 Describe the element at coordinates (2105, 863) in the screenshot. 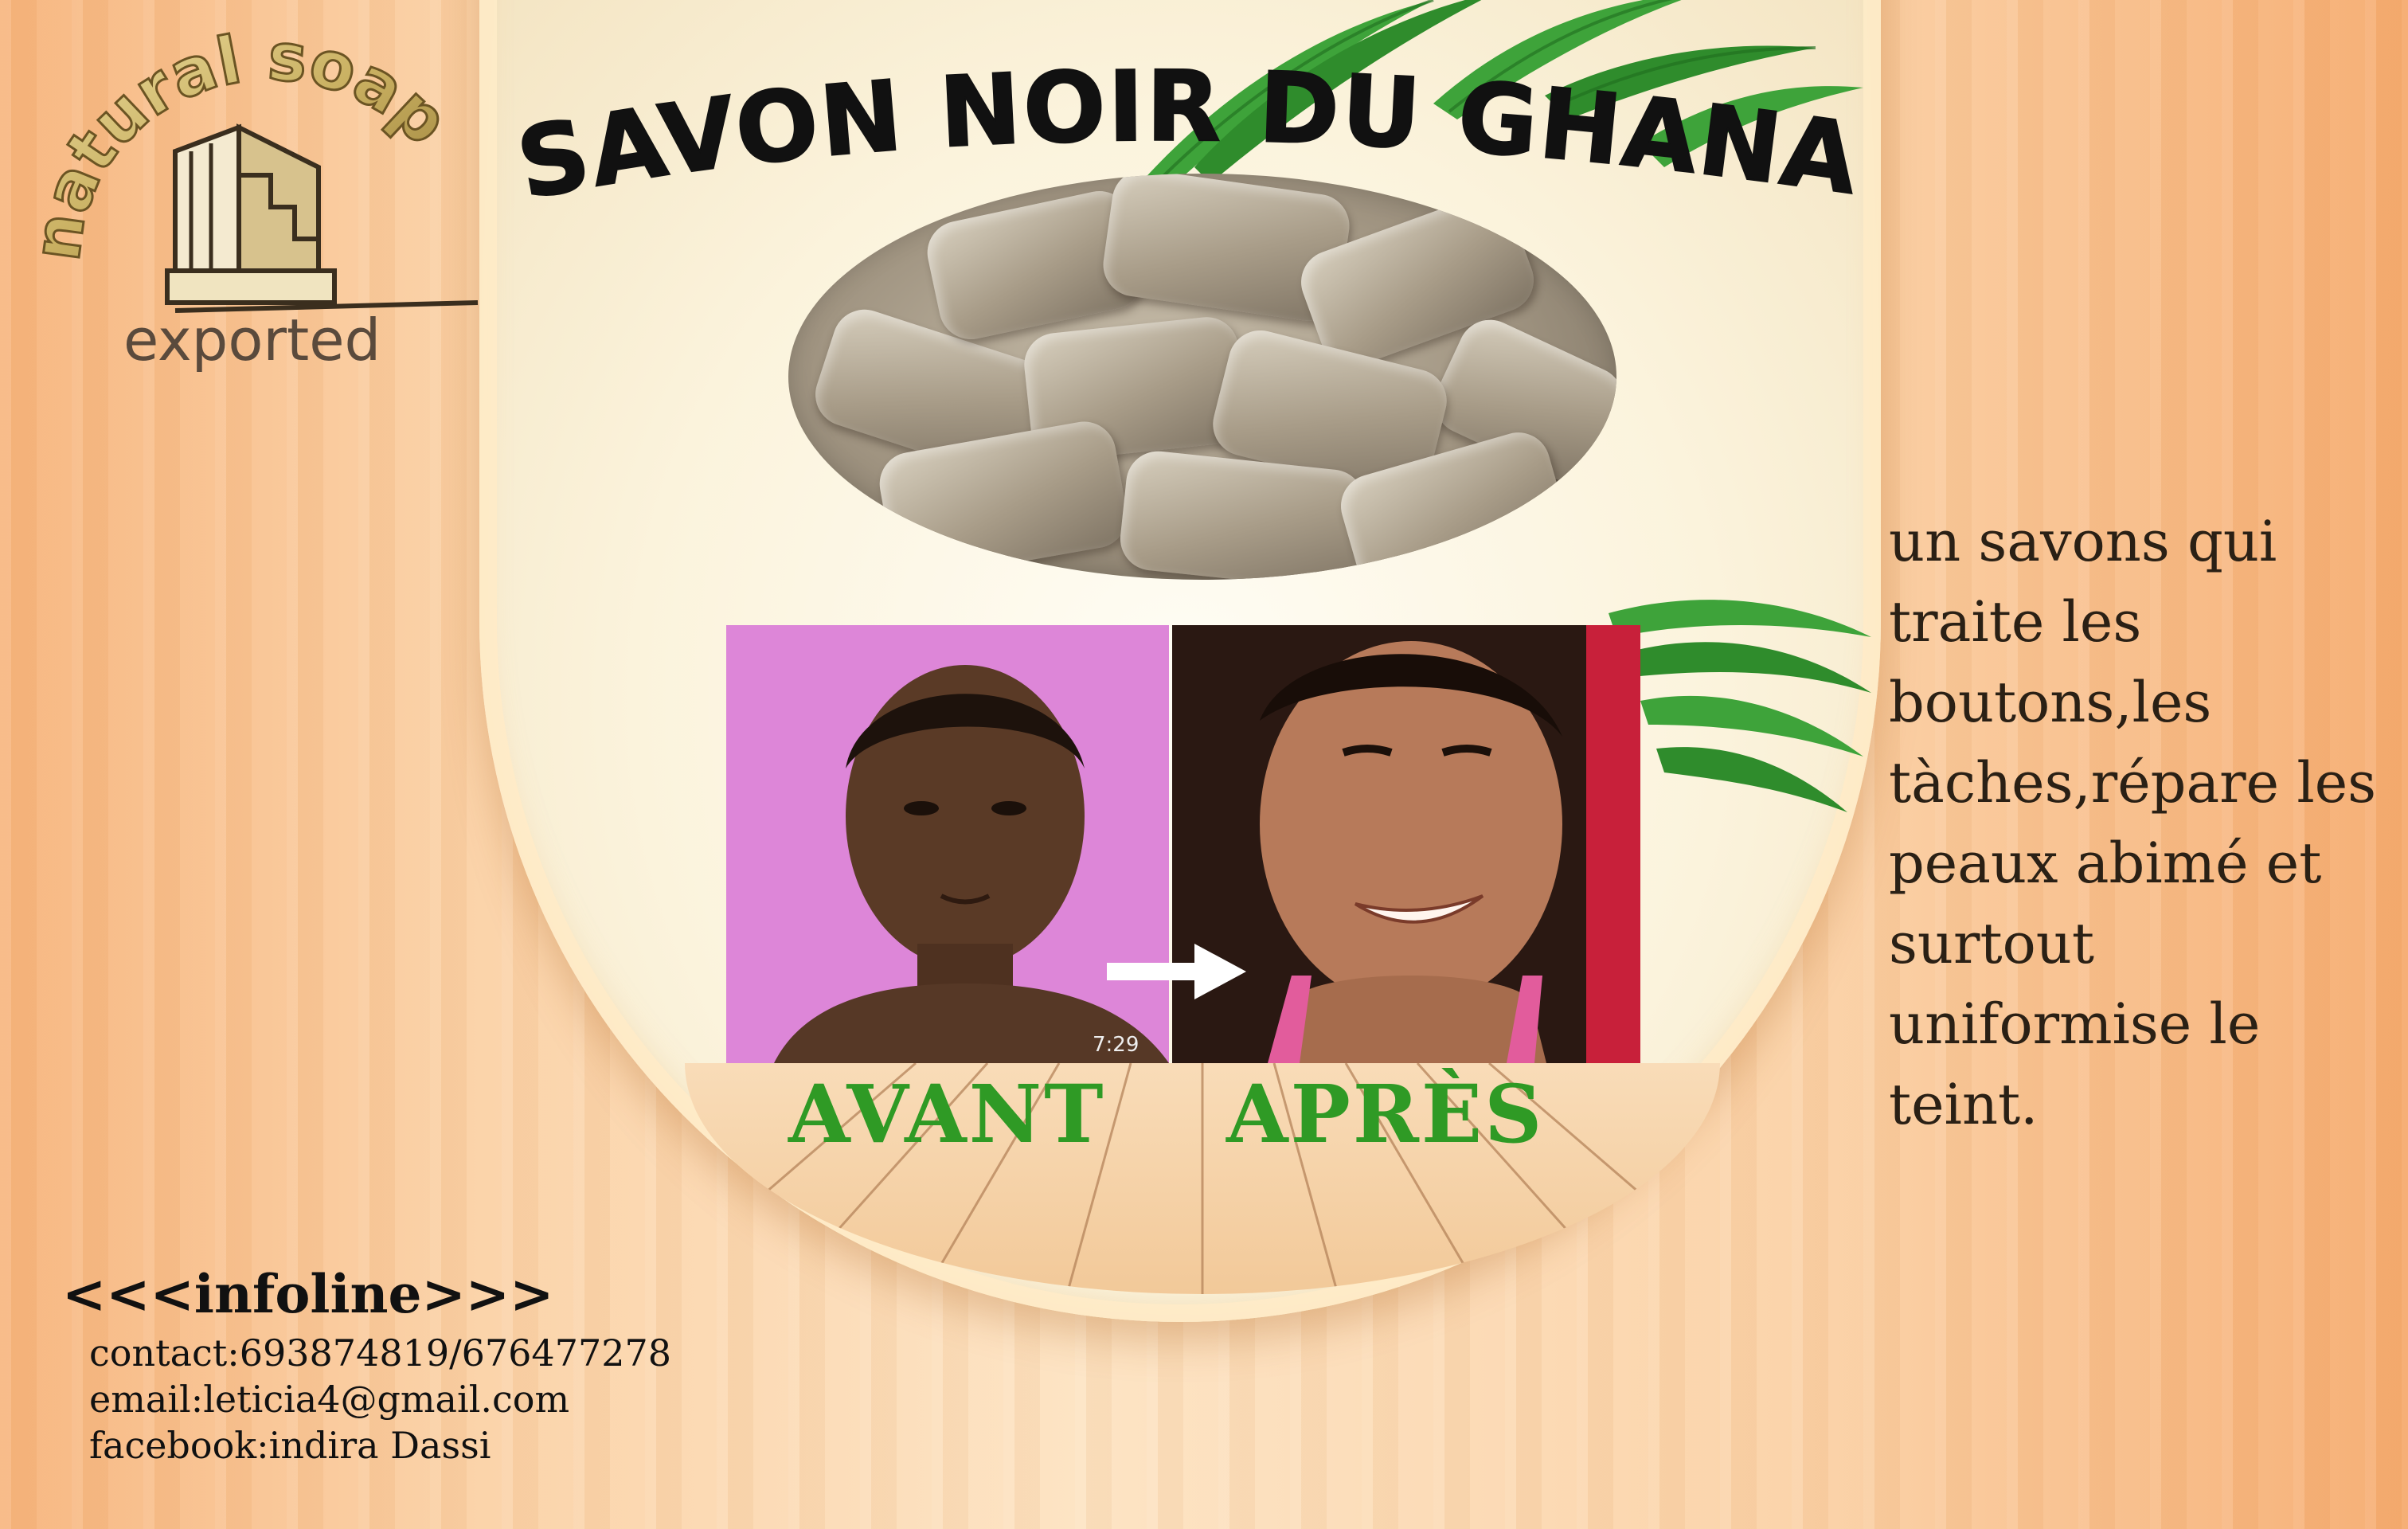

I see `description-line: peaux abimé et` at that location.